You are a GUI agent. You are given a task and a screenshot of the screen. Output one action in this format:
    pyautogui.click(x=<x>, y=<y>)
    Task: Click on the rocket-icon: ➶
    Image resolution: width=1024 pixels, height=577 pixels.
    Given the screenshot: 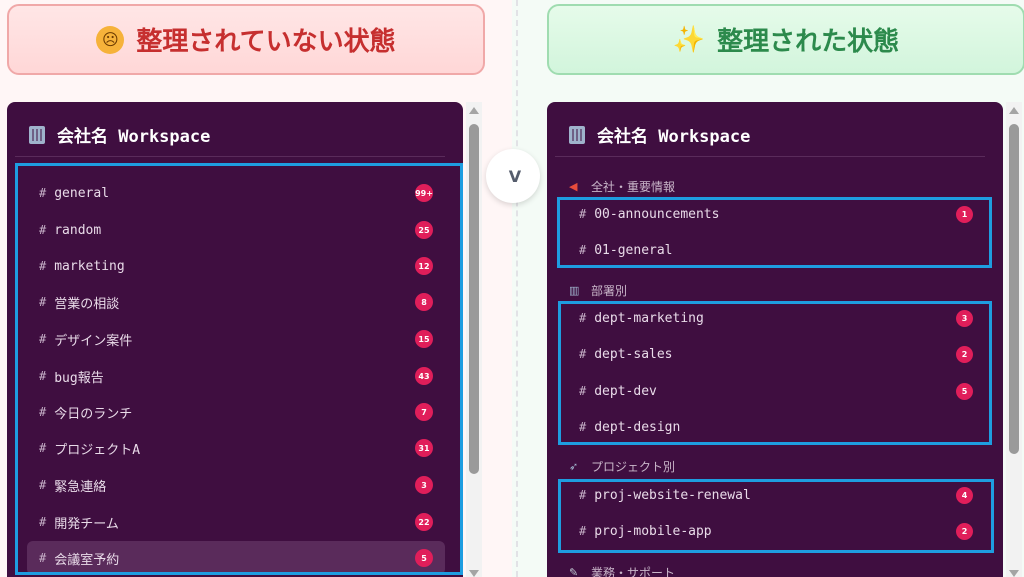 What is the action you would take?
    pyautogui.click(x=574, y=466)
    